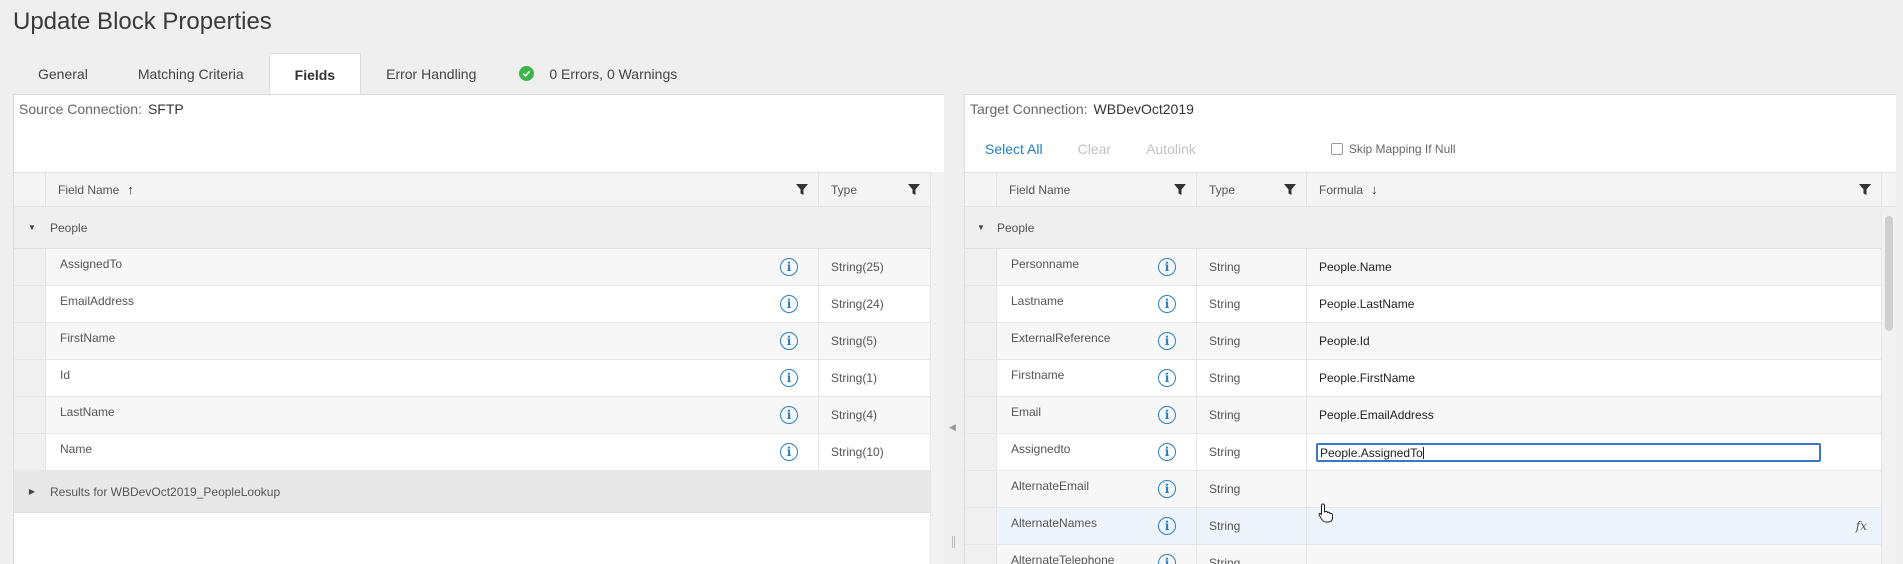 The image size is (1903, 564). I want to click on table-row: AssignedTo i String(25), so click(479, 267).